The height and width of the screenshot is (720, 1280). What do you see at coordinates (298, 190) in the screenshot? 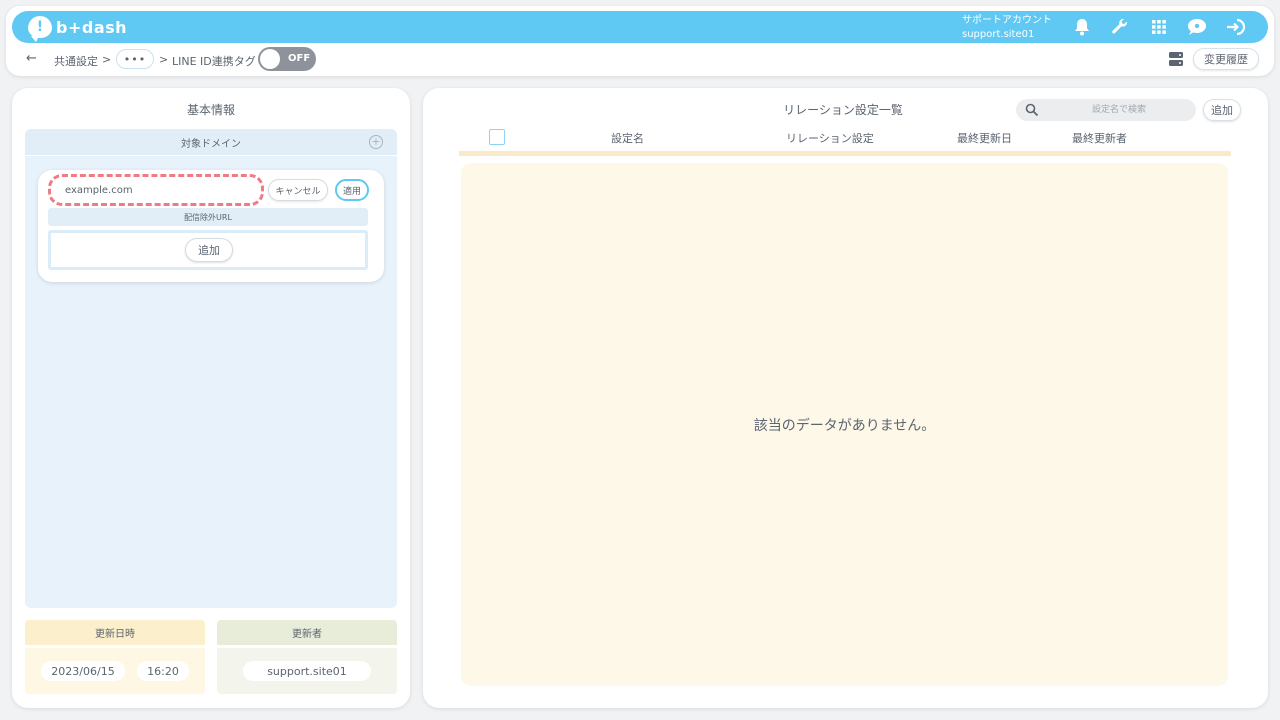
I see `cancel-button: キャンセル` at bounding box center [298, 190].